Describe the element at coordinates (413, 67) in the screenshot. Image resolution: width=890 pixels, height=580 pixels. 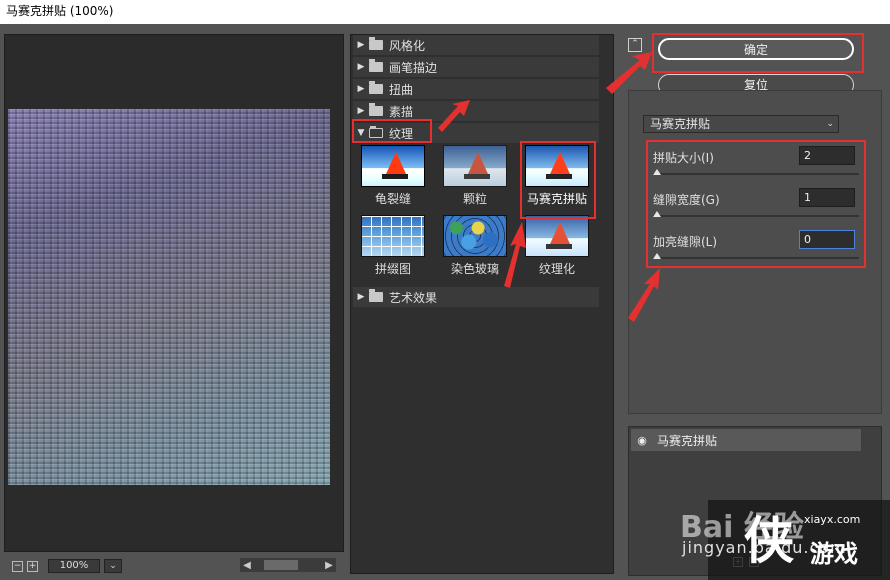
I see `category-label: 画笔描边` at that location.